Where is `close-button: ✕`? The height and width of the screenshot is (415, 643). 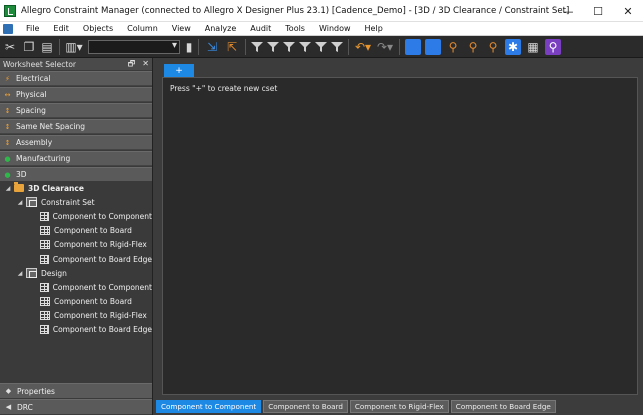
close-button: ✕ is located at coordinates (628, 11).